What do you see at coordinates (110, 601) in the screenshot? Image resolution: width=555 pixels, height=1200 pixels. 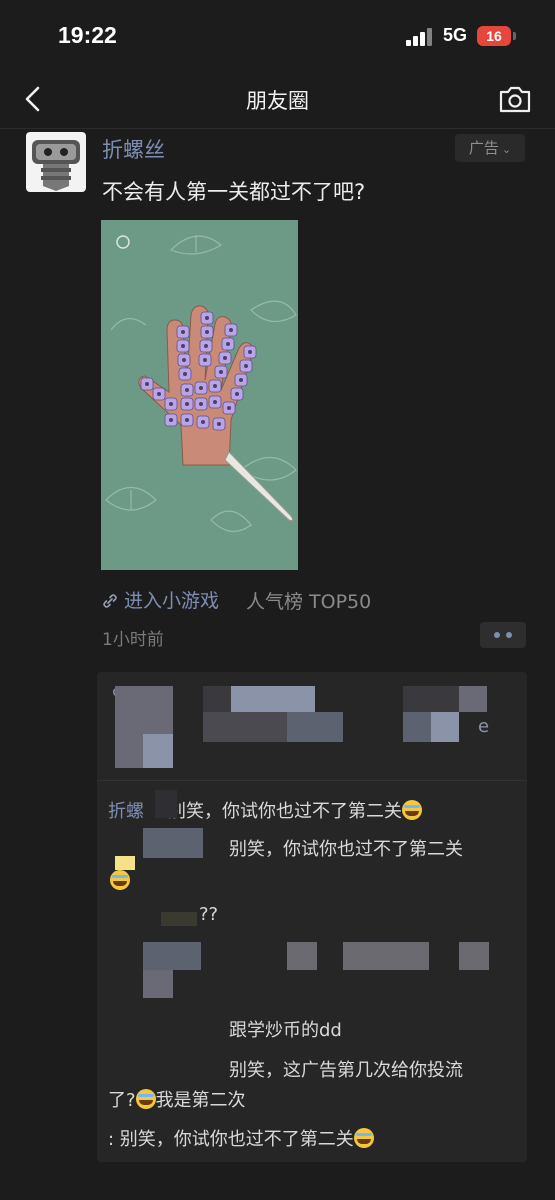 I see `link-icon` at bounding box center [110, 601].